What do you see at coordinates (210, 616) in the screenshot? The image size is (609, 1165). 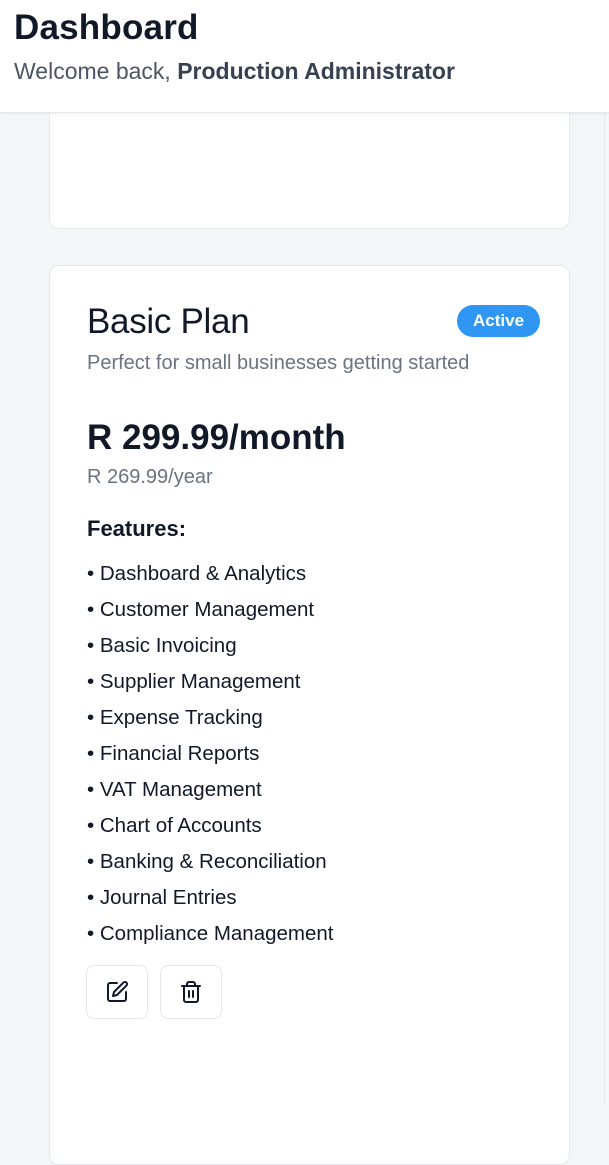 I see `feature-item: Customer Management` at bounding box center [210, 616].